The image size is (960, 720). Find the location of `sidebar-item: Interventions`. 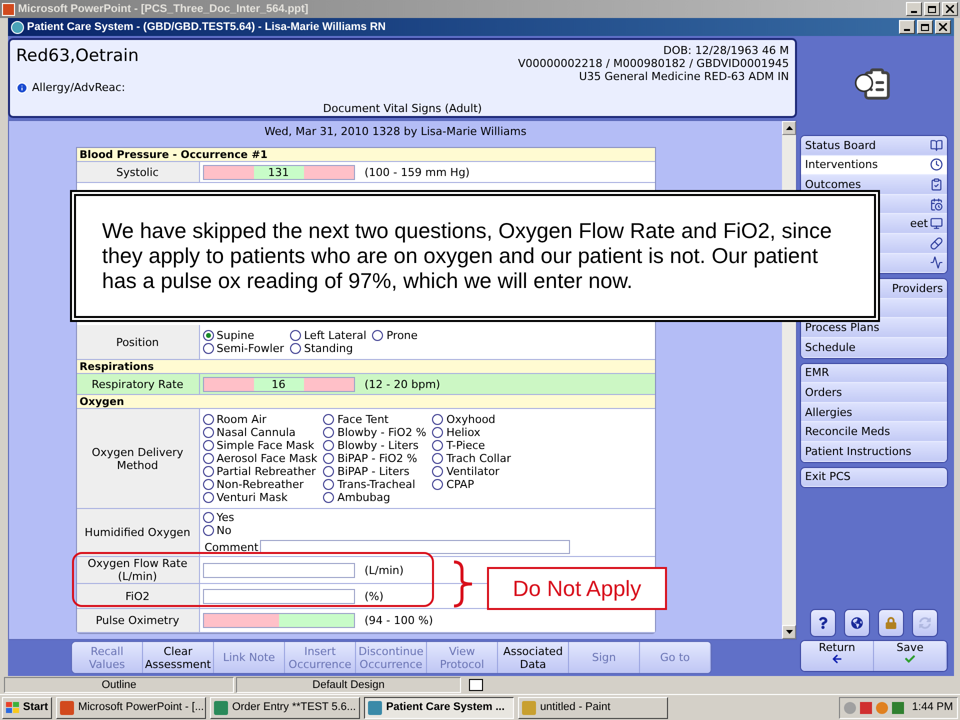

sidebar-item: Interventions is located at coordinates (874, 166).